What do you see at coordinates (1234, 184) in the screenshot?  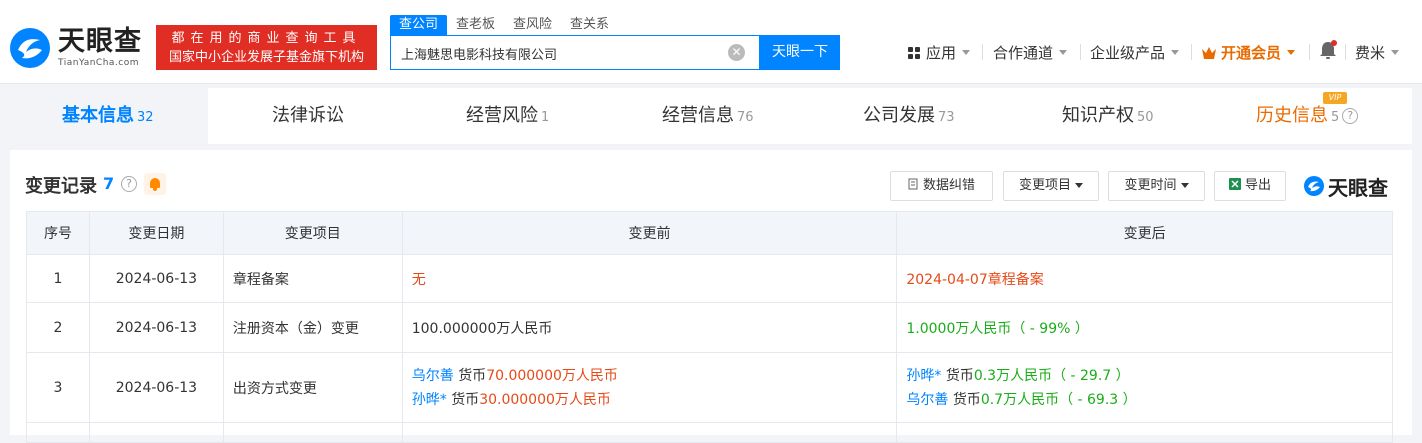 I see `excel-icon` at bounding box center [1234, 184].